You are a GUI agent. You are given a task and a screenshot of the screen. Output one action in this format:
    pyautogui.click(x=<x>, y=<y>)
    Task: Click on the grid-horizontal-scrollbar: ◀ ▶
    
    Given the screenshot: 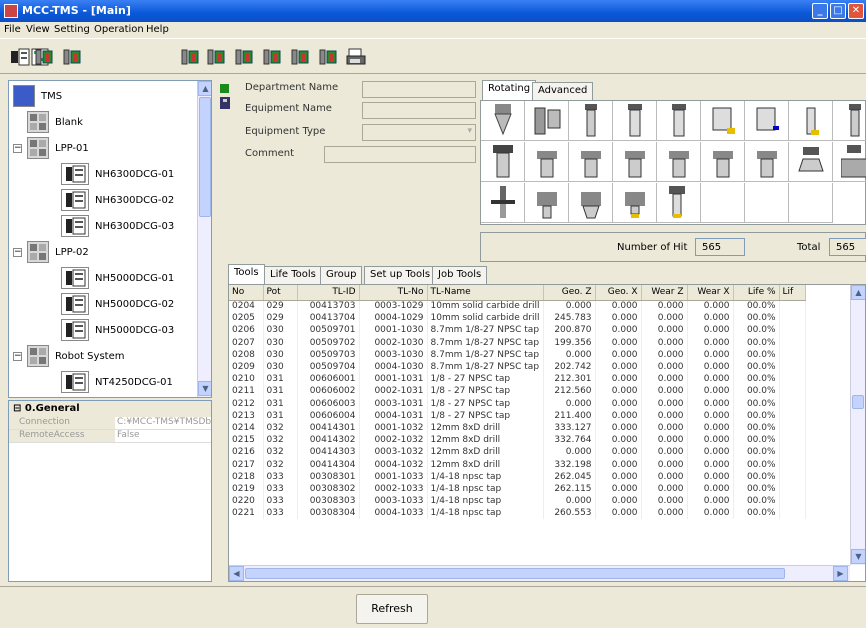 What is the action you would take?
    pyautogui.click(x=539, y=573)
    